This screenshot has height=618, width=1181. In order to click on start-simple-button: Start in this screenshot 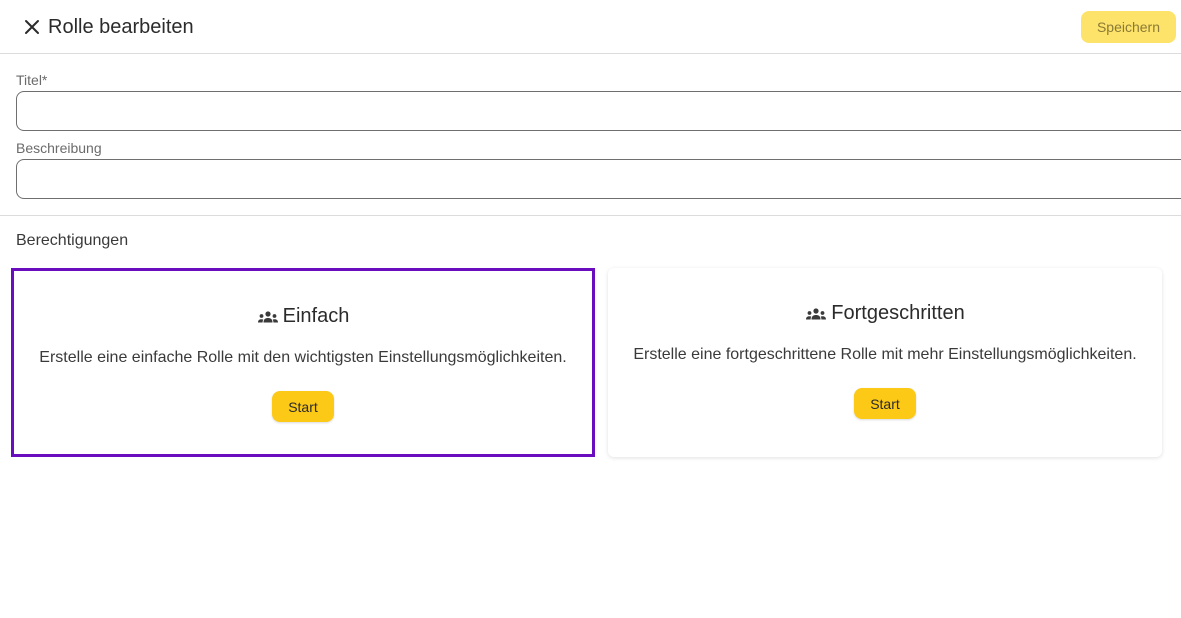, I will do `click(303, 406)`.